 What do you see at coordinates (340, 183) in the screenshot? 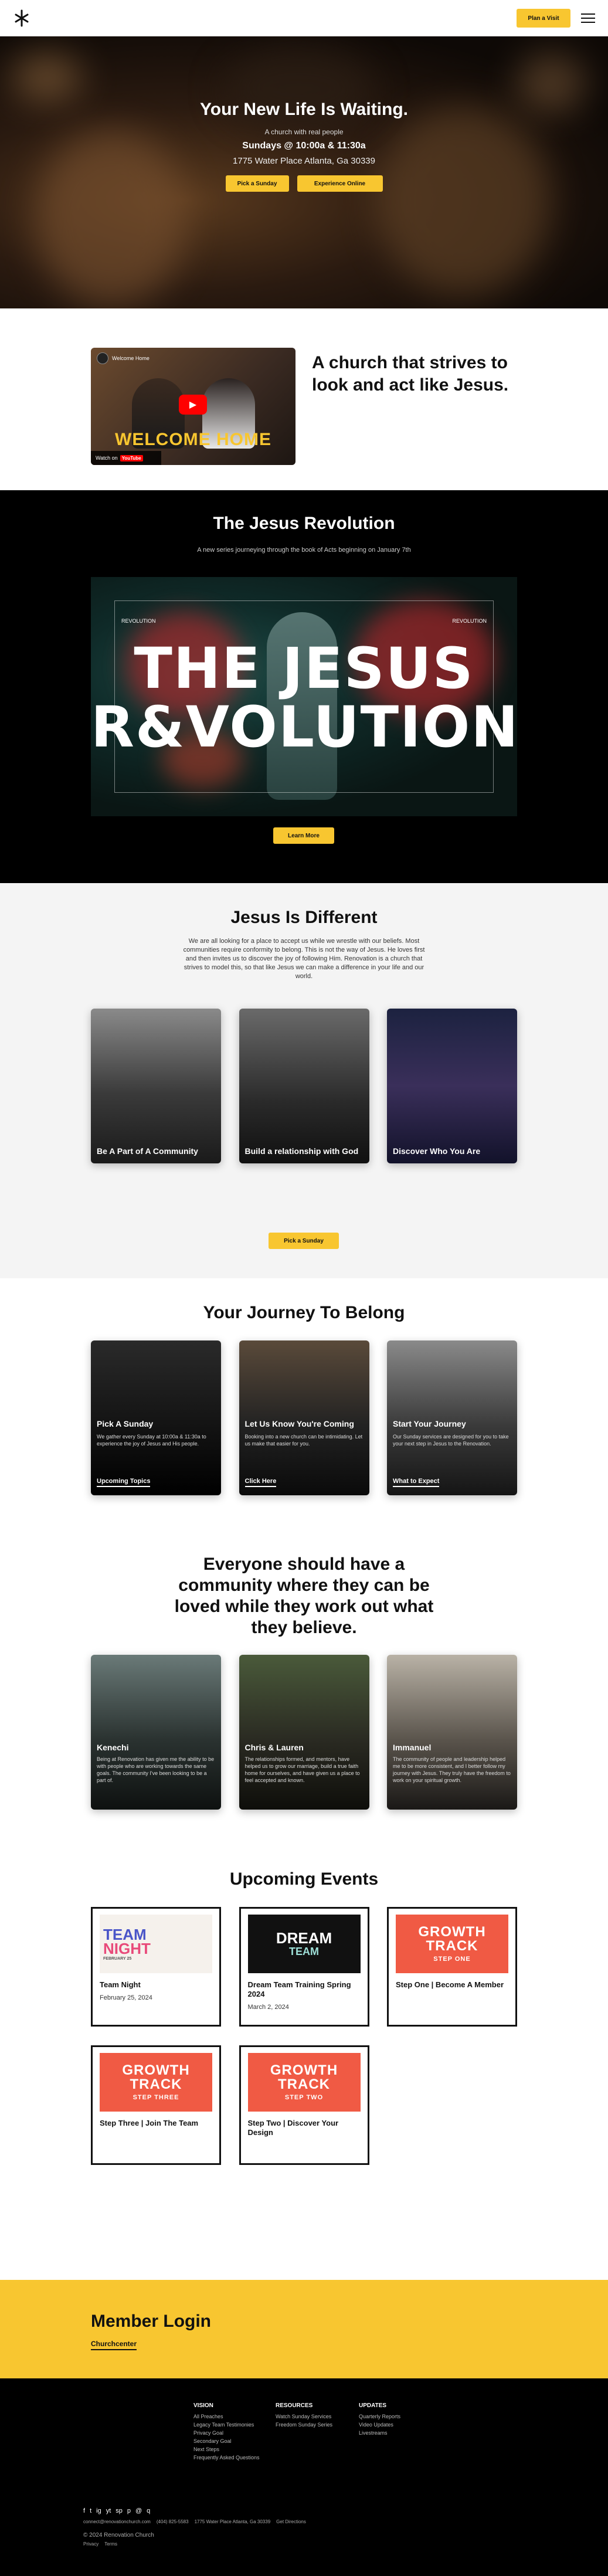
I see `experience-online-button: Experience Online` at bounding box center [340, 183].